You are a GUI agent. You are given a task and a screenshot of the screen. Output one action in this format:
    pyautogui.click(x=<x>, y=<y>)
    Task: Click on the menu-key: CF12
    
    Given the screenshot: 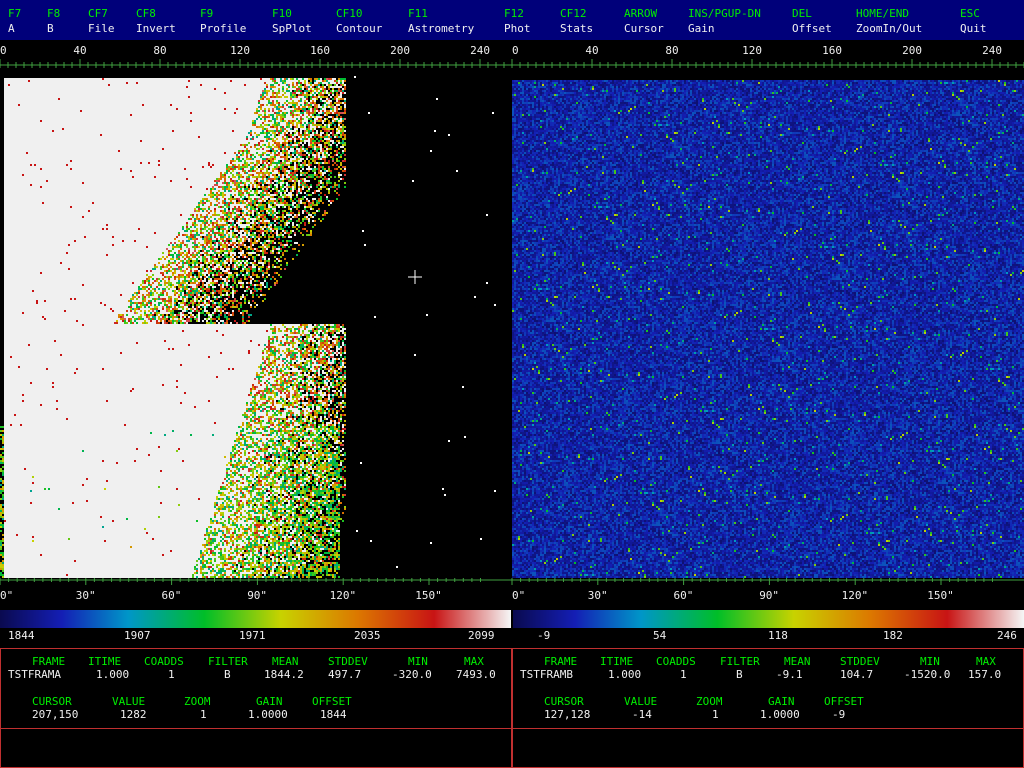 What is the action you would take?
    pyautogui.click(x=573, y=13)
    